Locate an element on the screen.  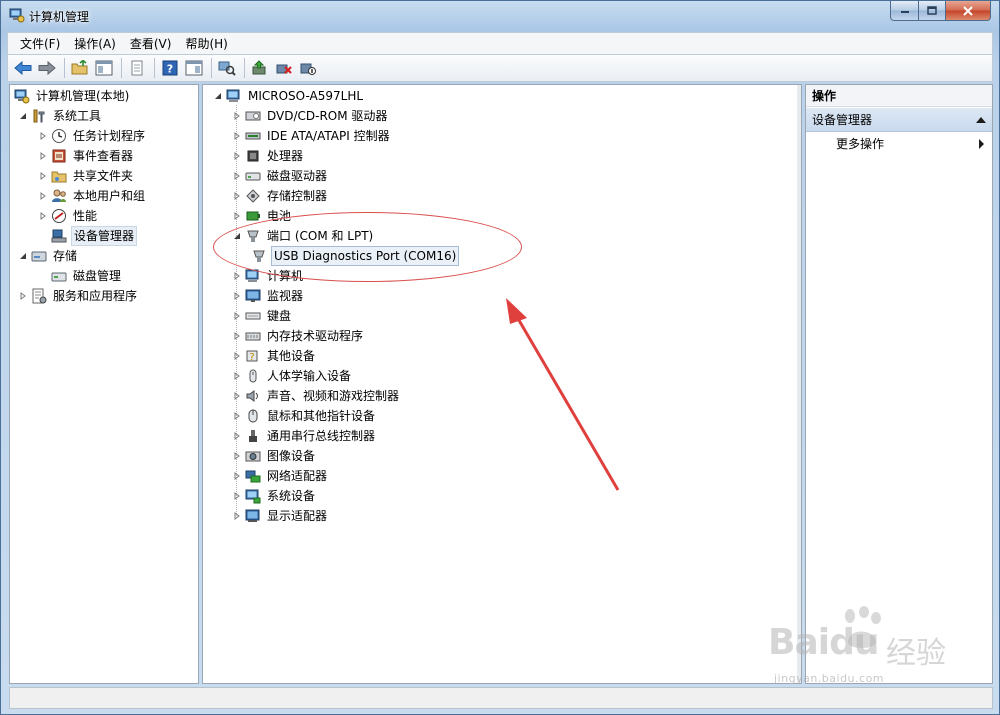
device-category-label: 键盘 is located at coordinates (279, 316).